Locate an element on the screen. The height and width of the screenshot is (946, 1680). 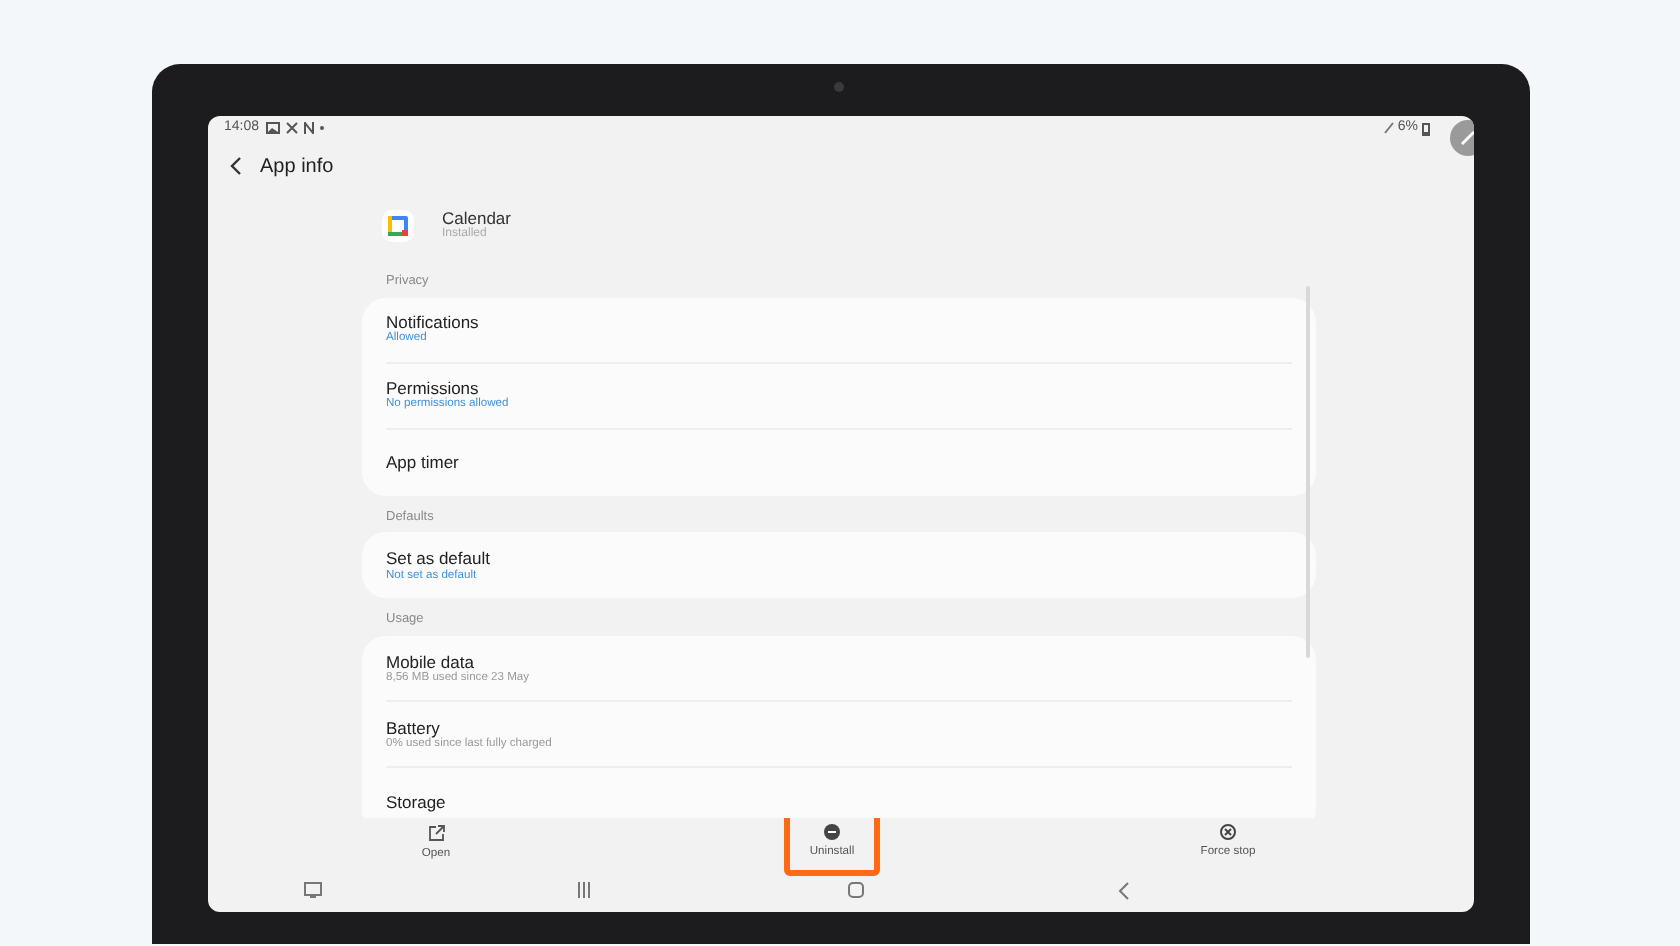
page-title: App info is located at coordinates (297, 167).